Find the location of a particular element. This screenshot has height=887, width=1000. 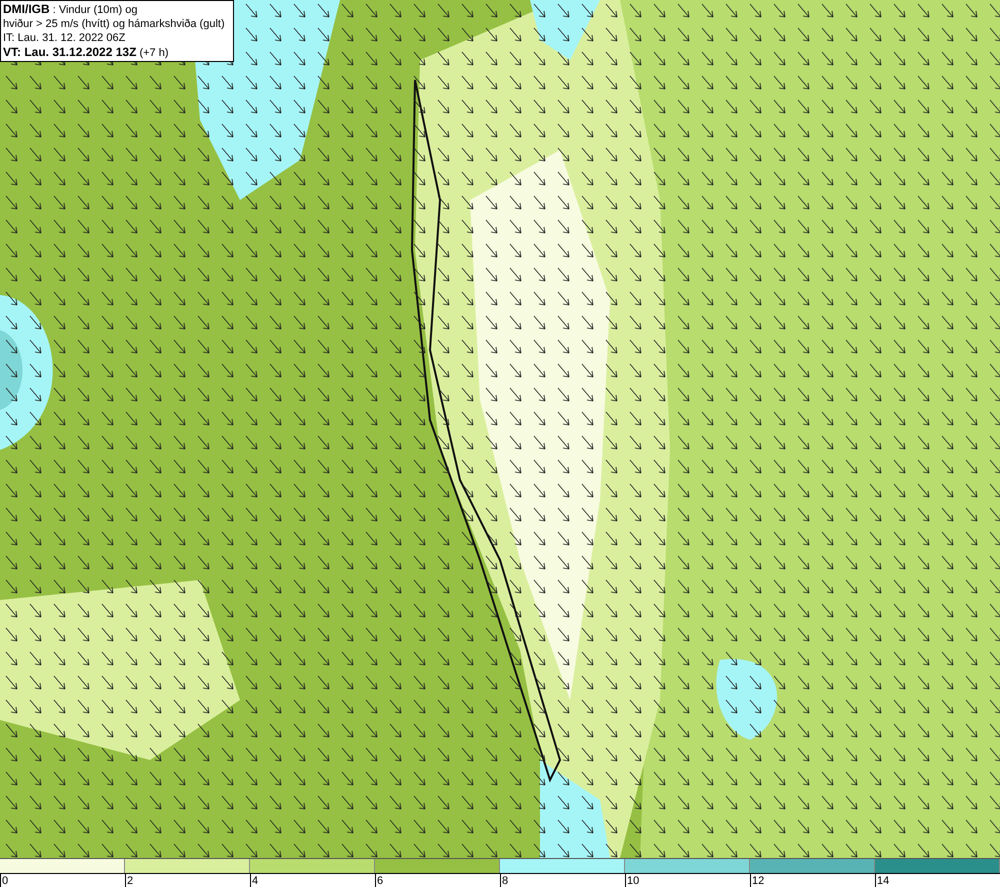

scale-tick-label: 8 is located at coordinates (505, 880).